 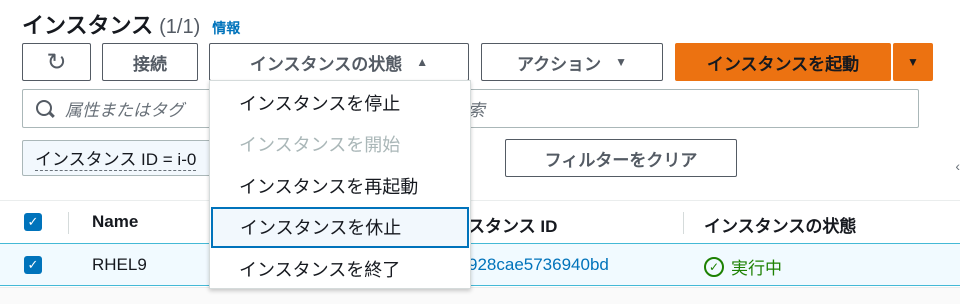 I want to click on status-badge: ✓ 実行中, so click(x=743, y=266).